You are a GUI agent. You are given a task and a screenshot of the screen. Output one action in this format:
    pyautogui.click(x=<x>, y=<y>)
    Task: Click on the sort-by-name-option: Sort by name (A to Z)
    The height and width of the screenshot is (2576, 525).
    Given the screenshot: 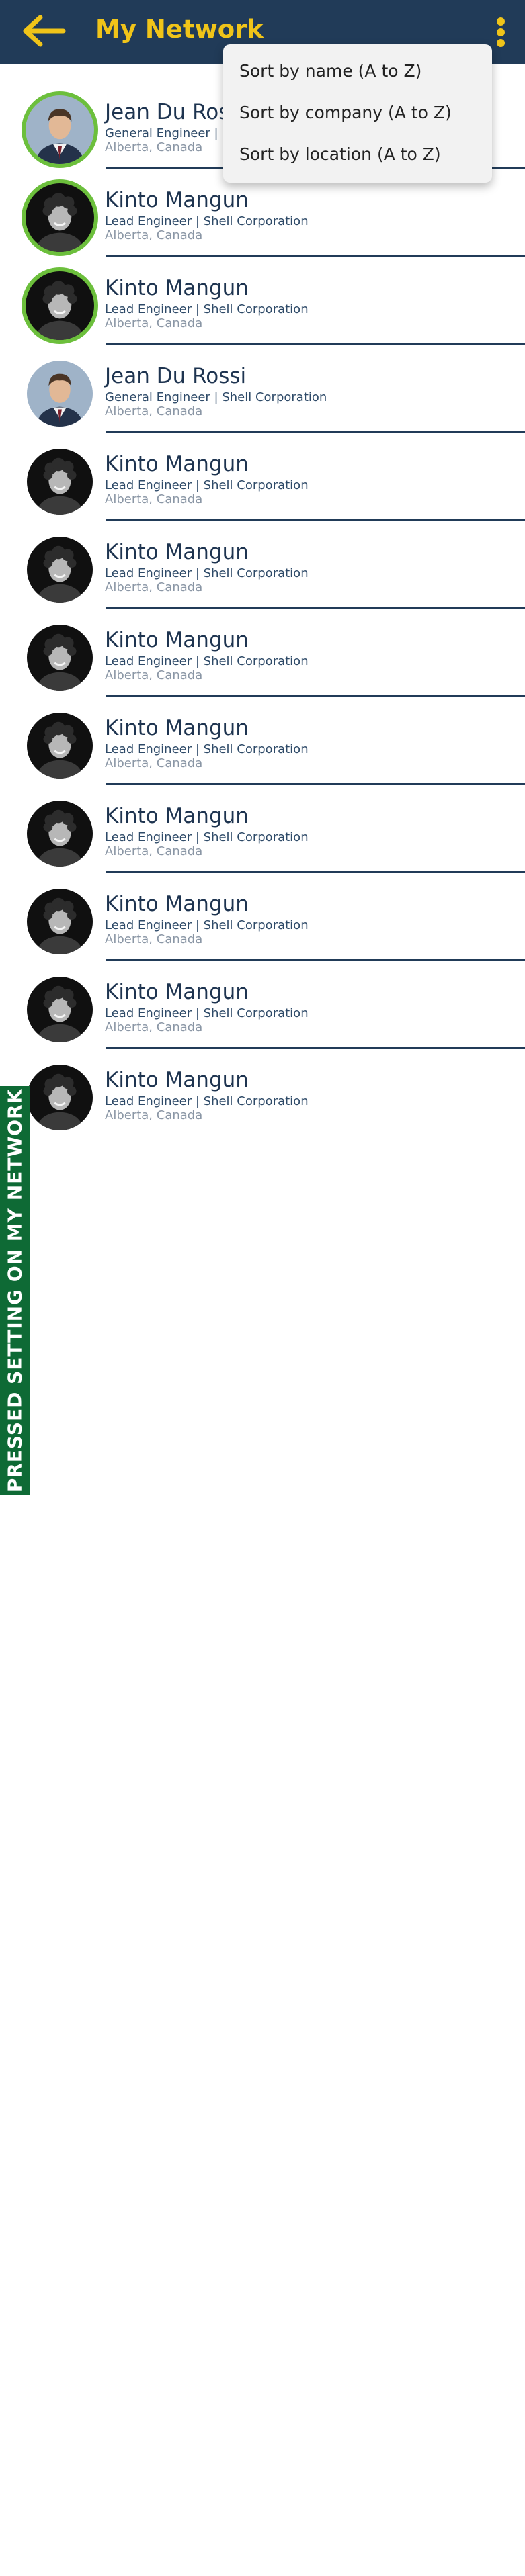 What is the action you would take?
    pyautogui.click(x=360, y=71)
    